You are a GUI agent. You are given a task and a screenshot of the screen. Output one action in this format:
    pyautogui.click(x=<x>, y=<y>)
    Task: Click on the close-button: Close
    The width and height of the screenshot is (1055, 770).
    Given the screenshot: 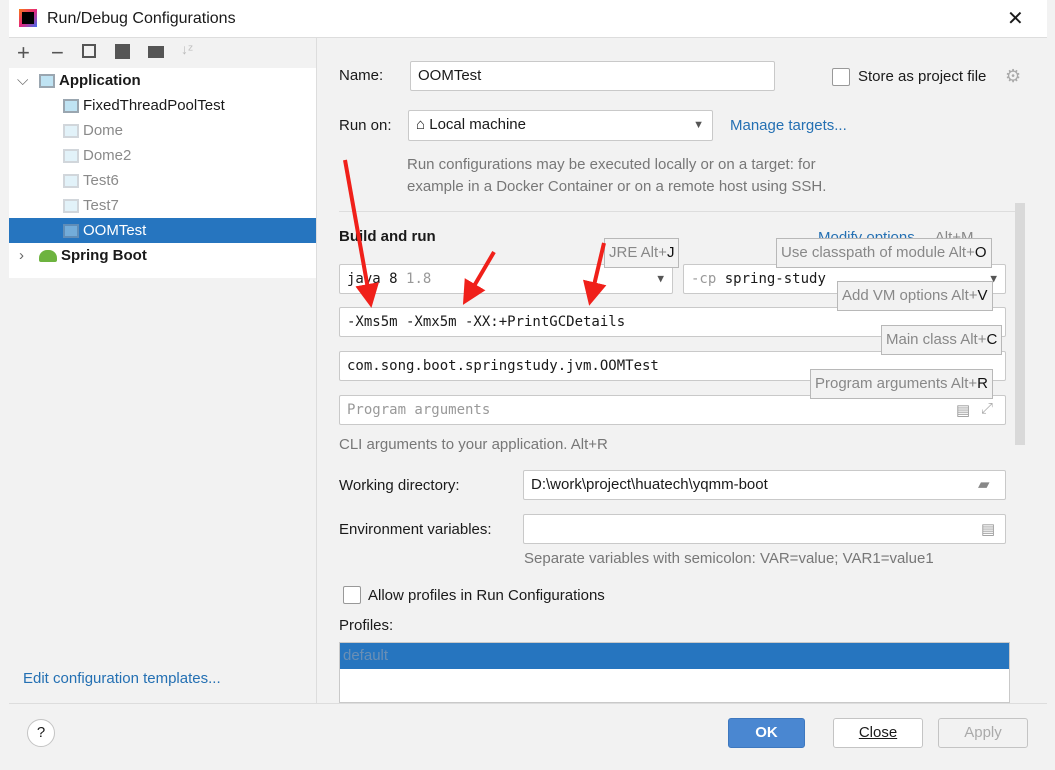 What is the action you would take?
    pyautogui.click(x=878, y=733)
    